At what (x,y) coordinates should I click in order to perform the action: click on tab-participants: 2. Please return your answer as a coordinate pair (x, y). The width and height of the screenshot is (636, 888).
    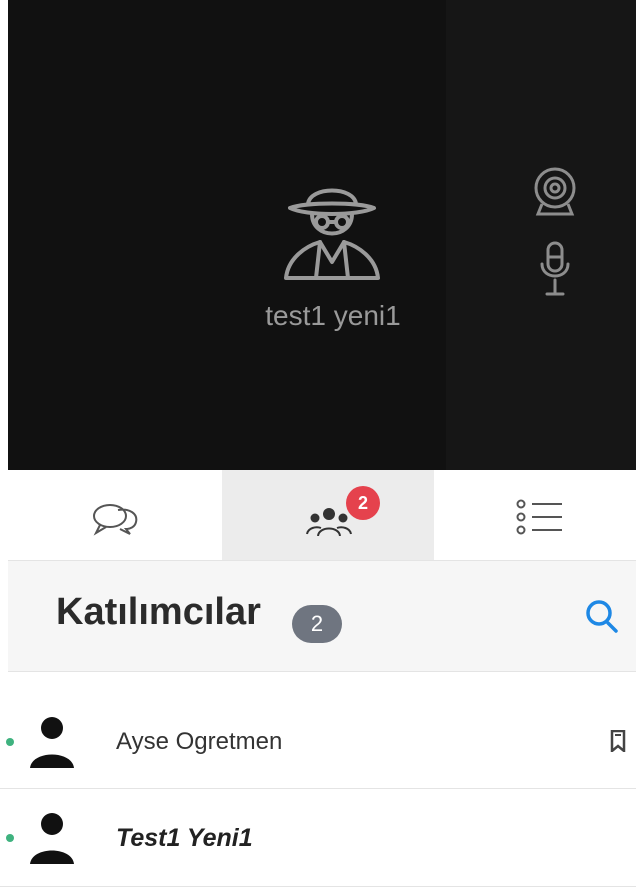
    Looking at the image, I should click on (328, 515).